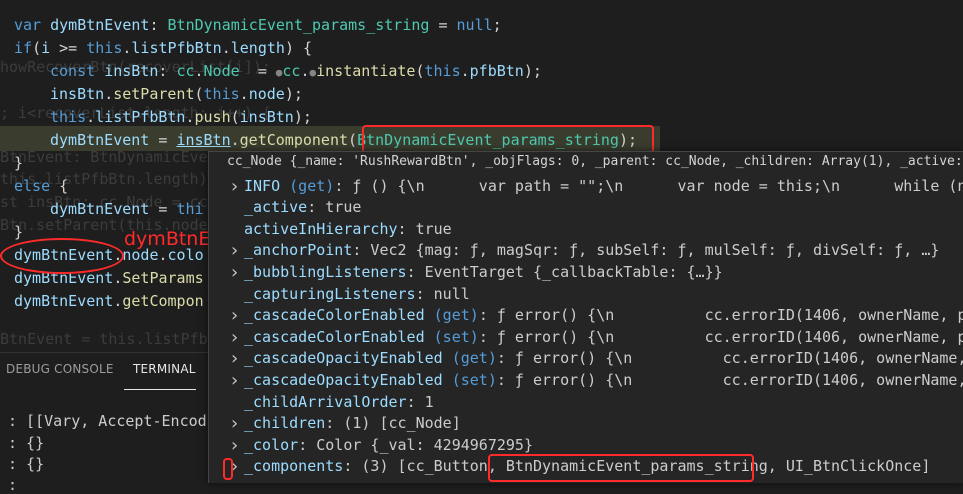  Describe the element at coordinates (298, 25) in the screenshot. I see `type-name: BtnDynamicEvent_params_string` at that location.